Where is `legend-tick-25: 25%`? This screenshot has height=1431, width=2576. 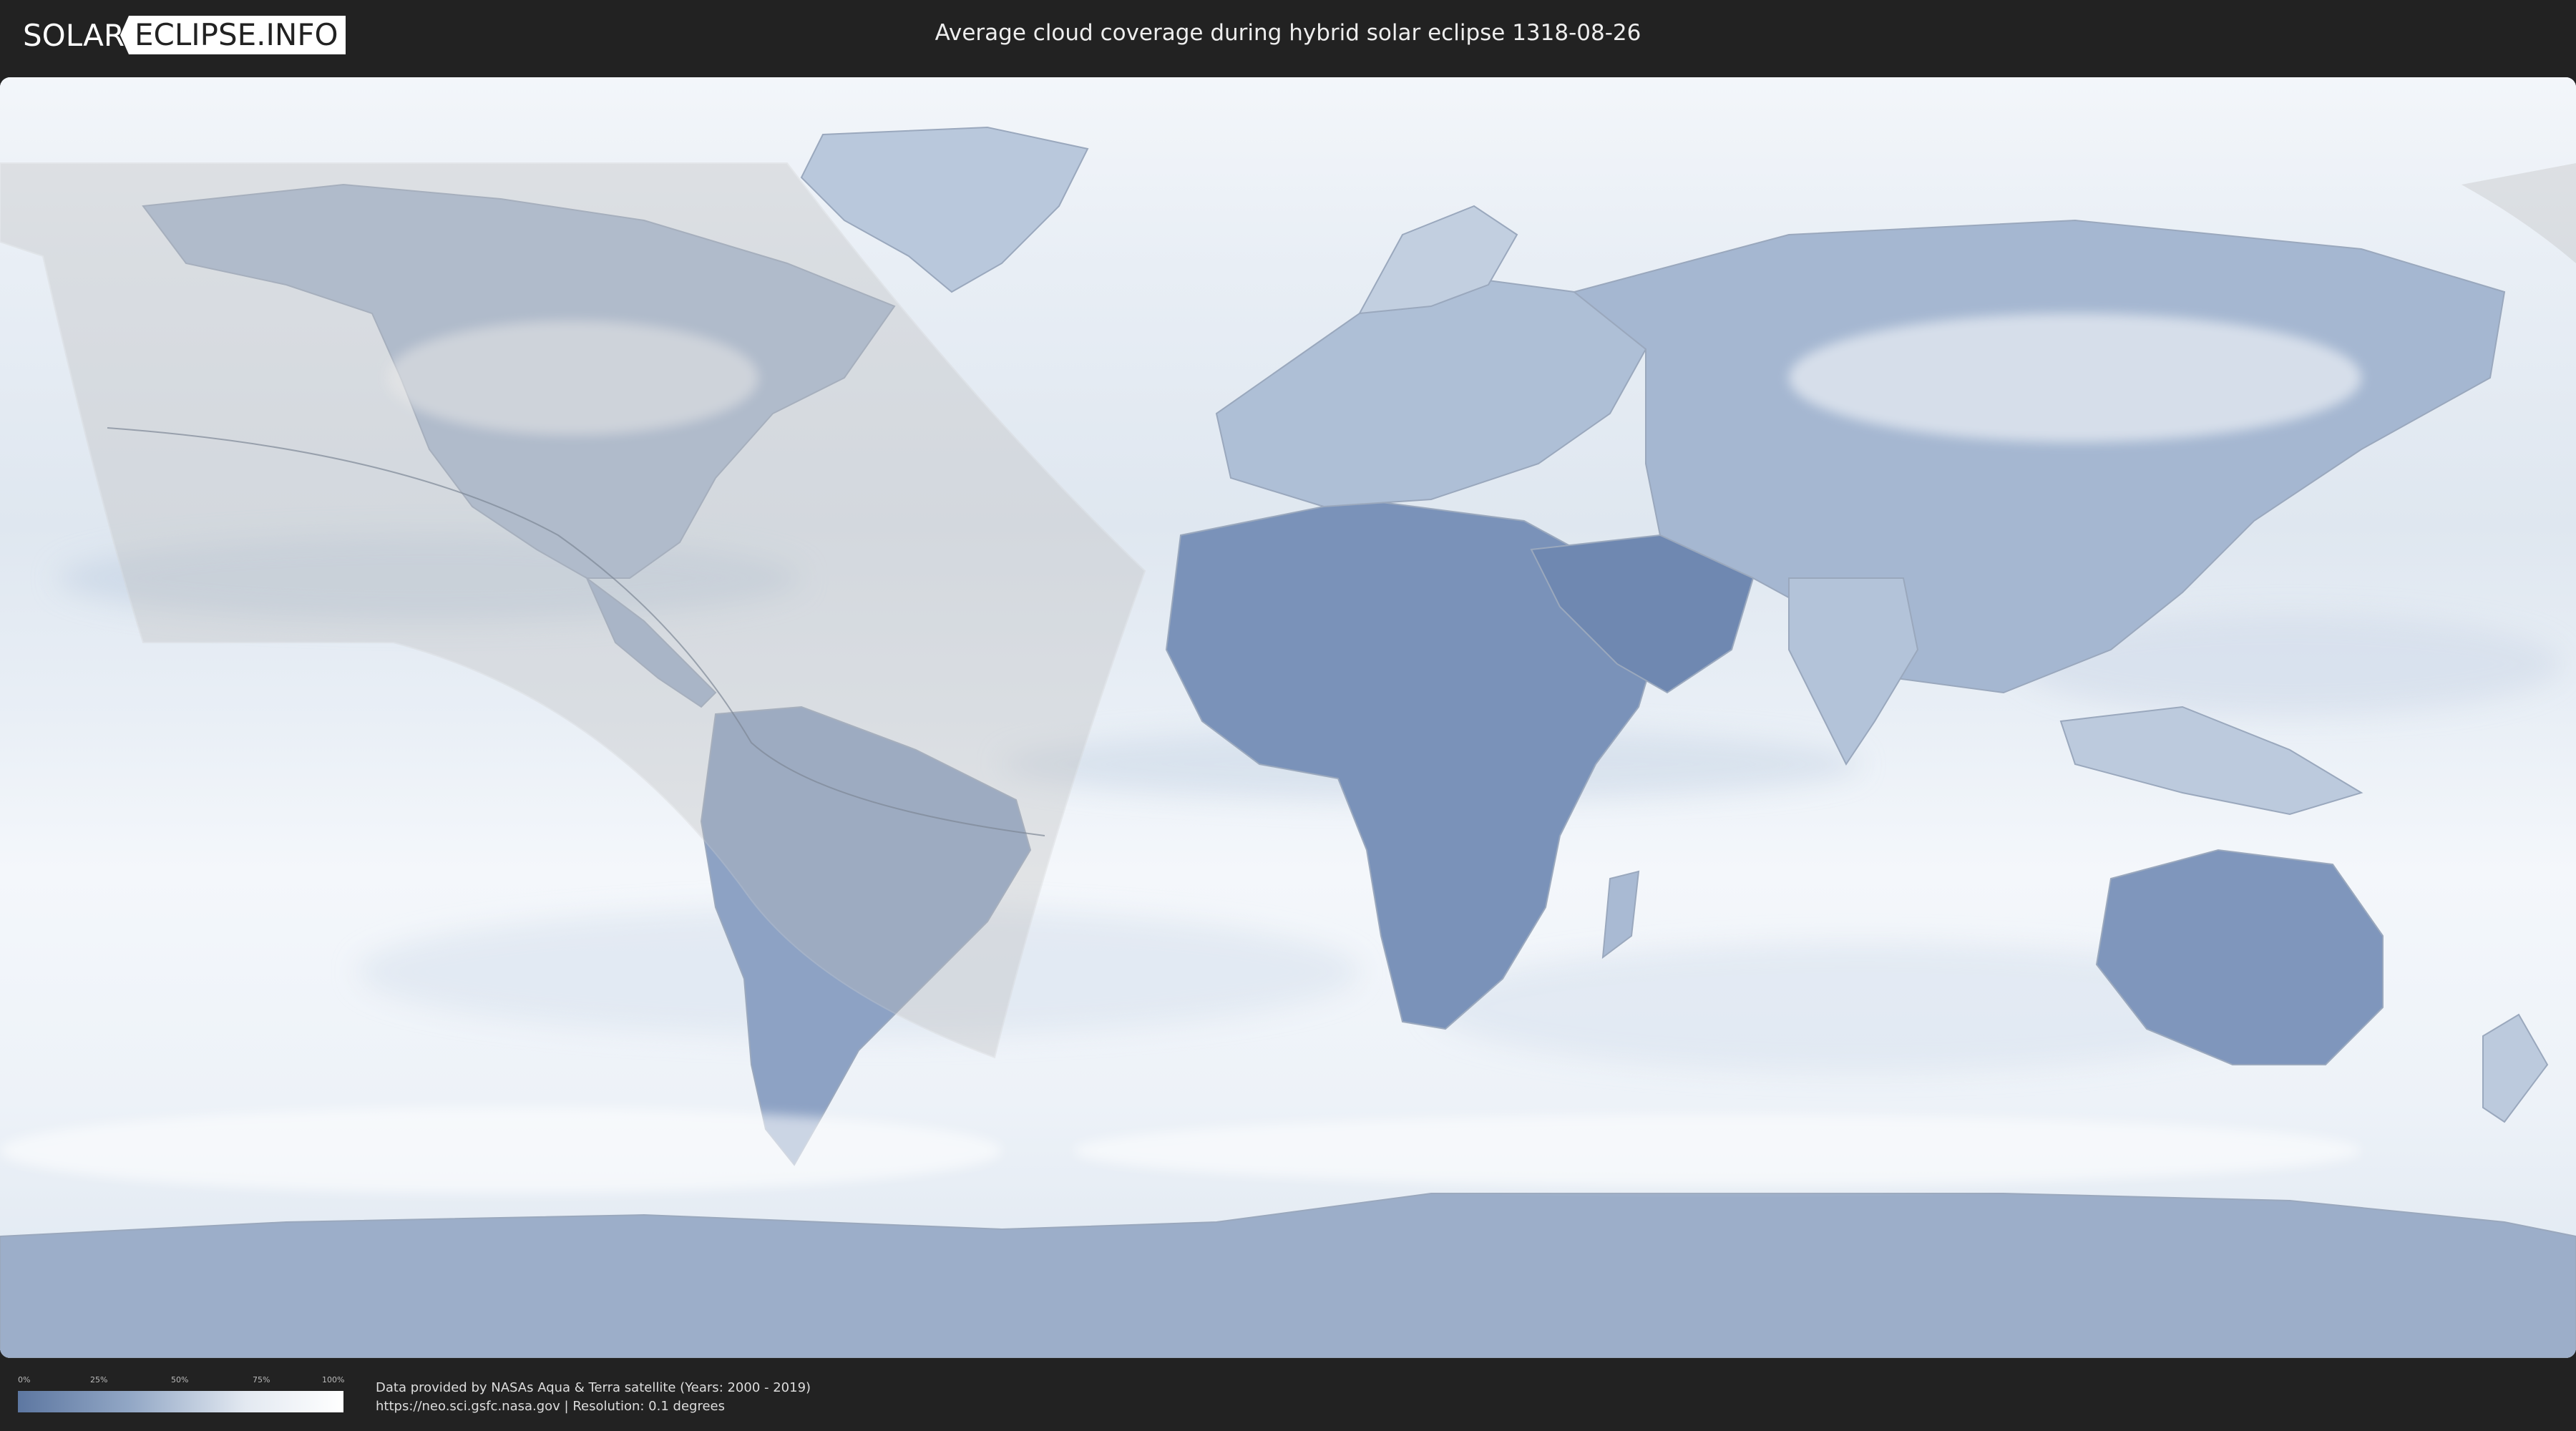
legend-tick-25: 25% is located at coordinates (99, 1379).